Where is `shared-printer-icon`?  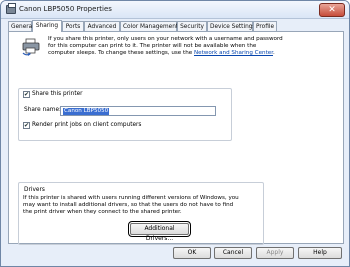 shared-printer-icon is located at coordinates (31, 47).